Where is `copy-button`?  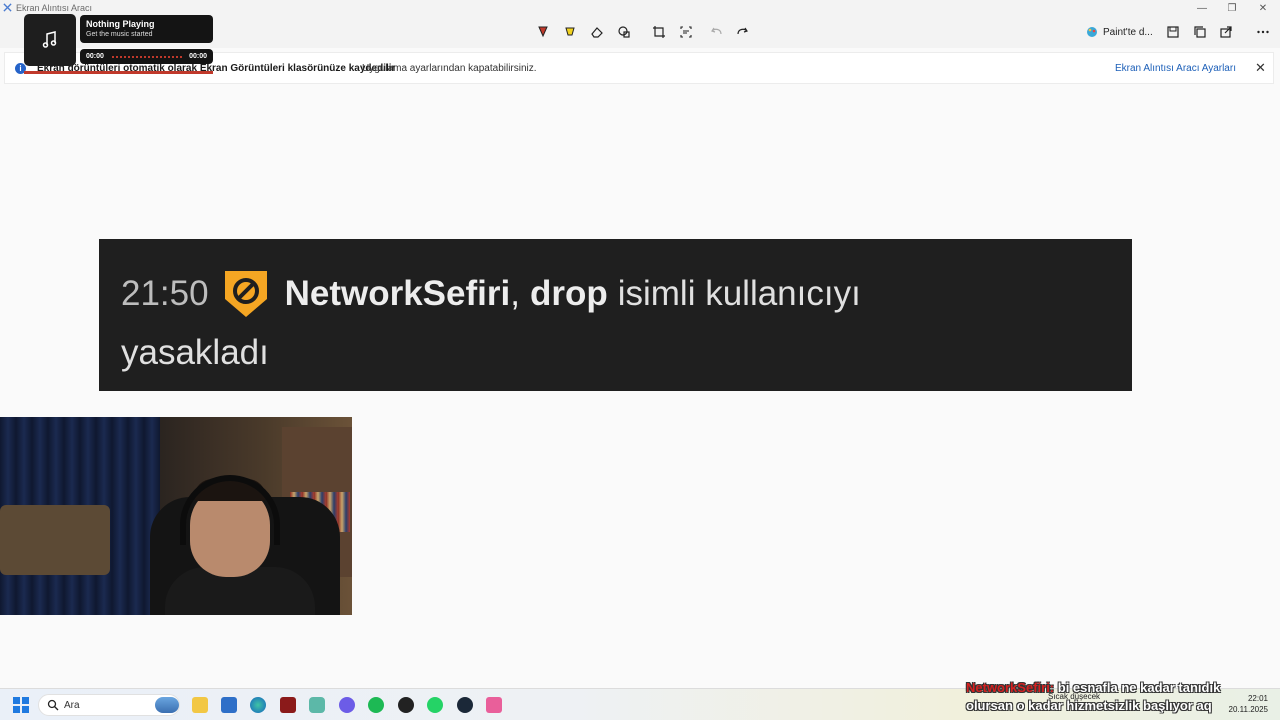 copy-button is located at coordinates (1200, 32).